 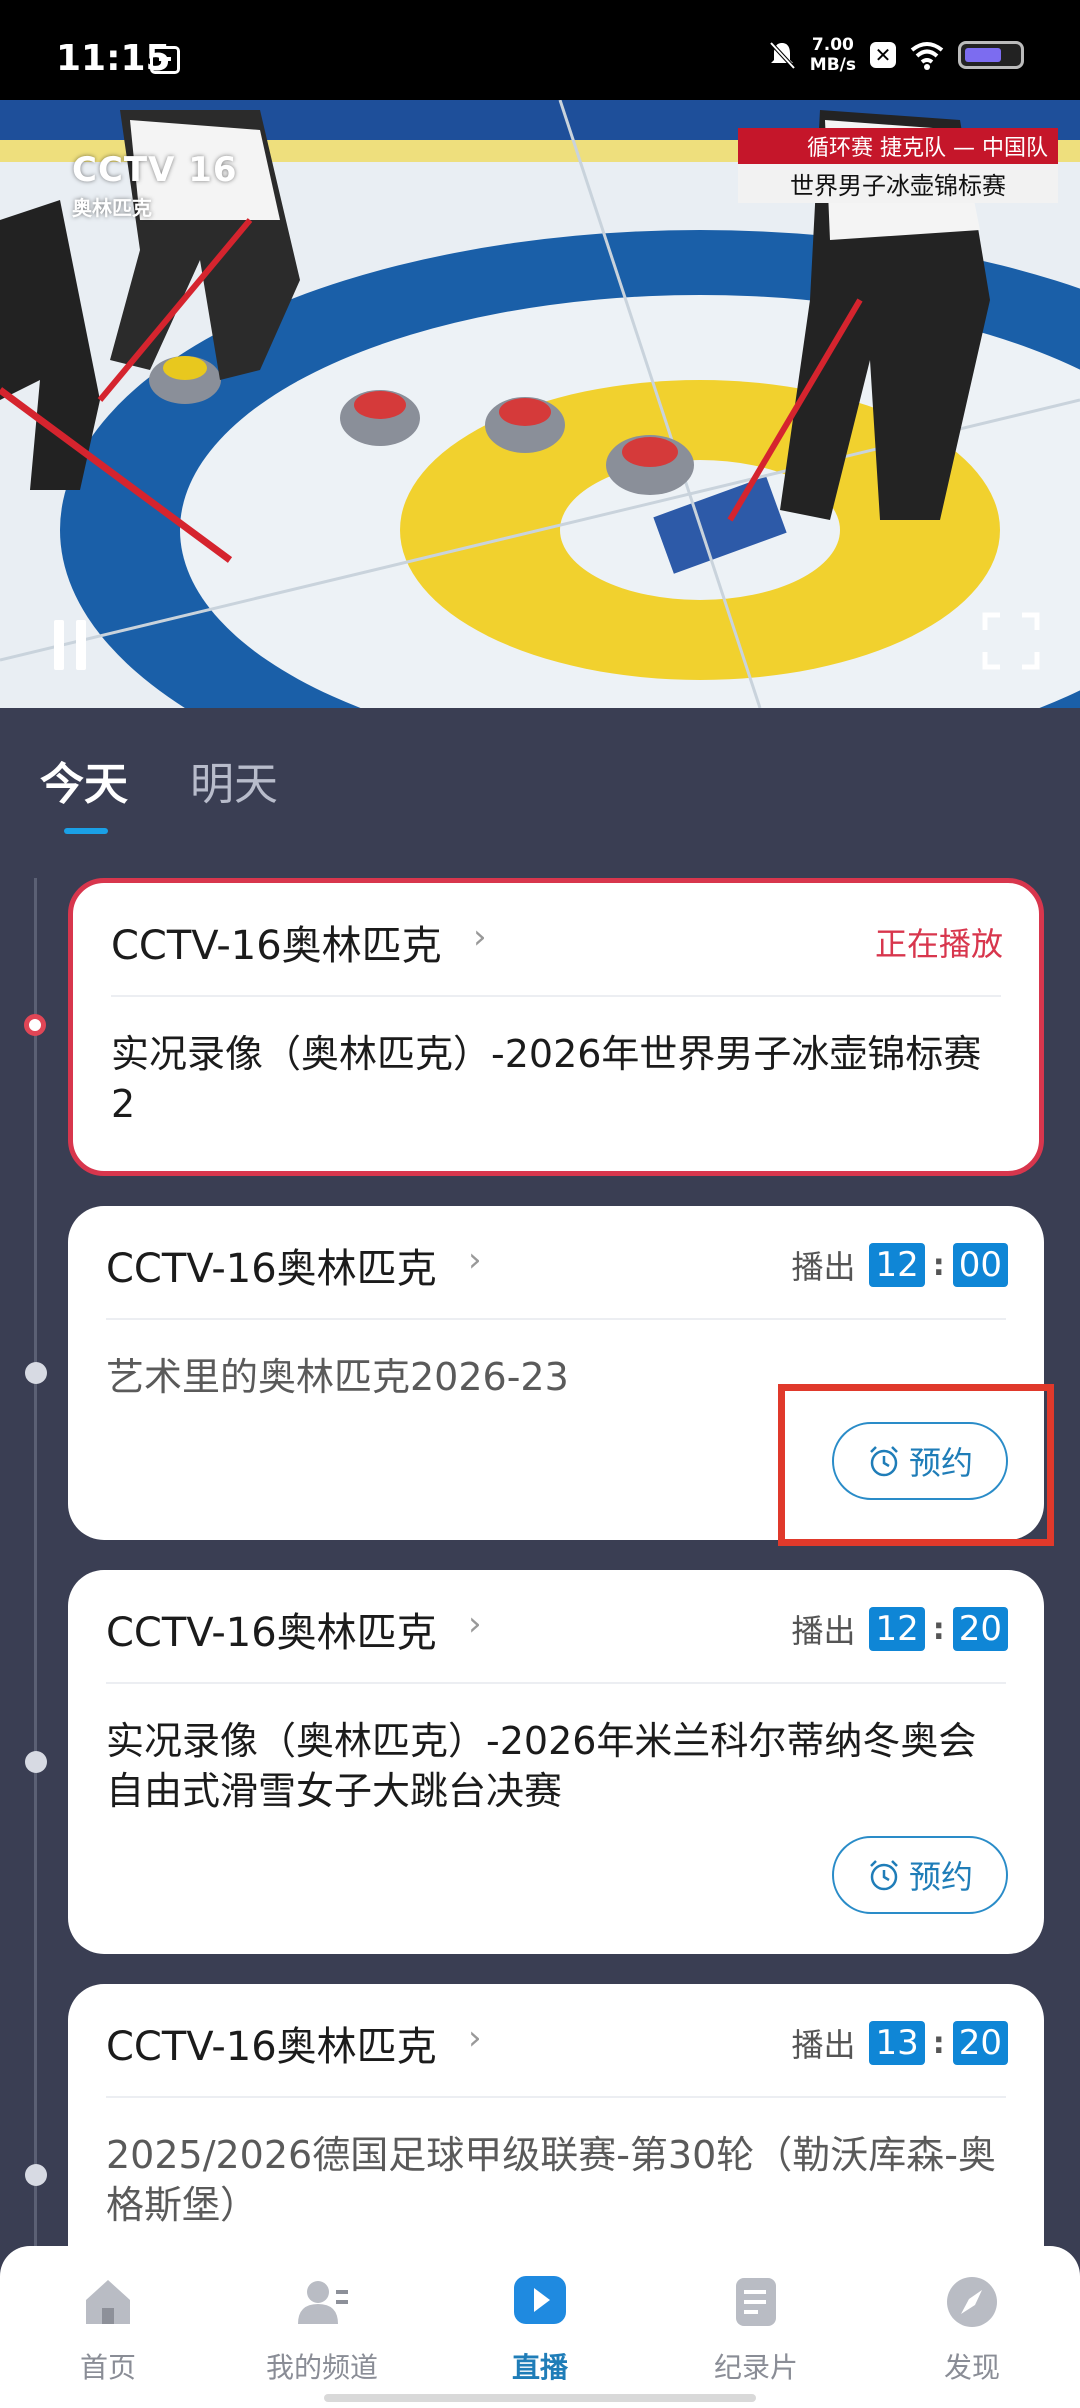 What do you see at coordinates (782, 55) in the screenshot?
I see `mute-bell-icon` at bounding box center [782, 55].